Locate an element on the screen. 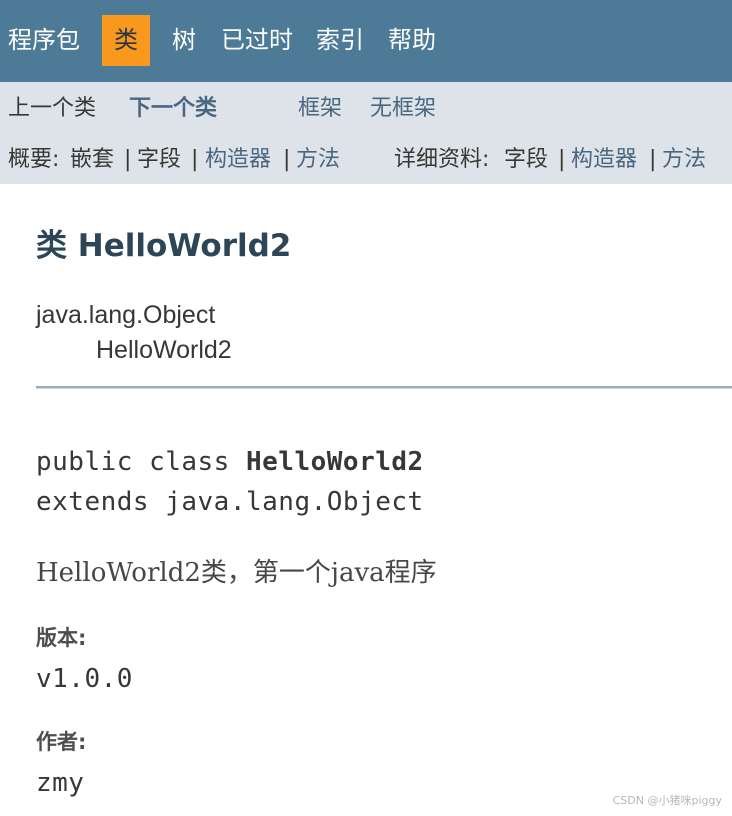 Image resolution: width=732 pixels, height=816 pixels. summary-field-text: 字段 is located at coordinates (159, 159).